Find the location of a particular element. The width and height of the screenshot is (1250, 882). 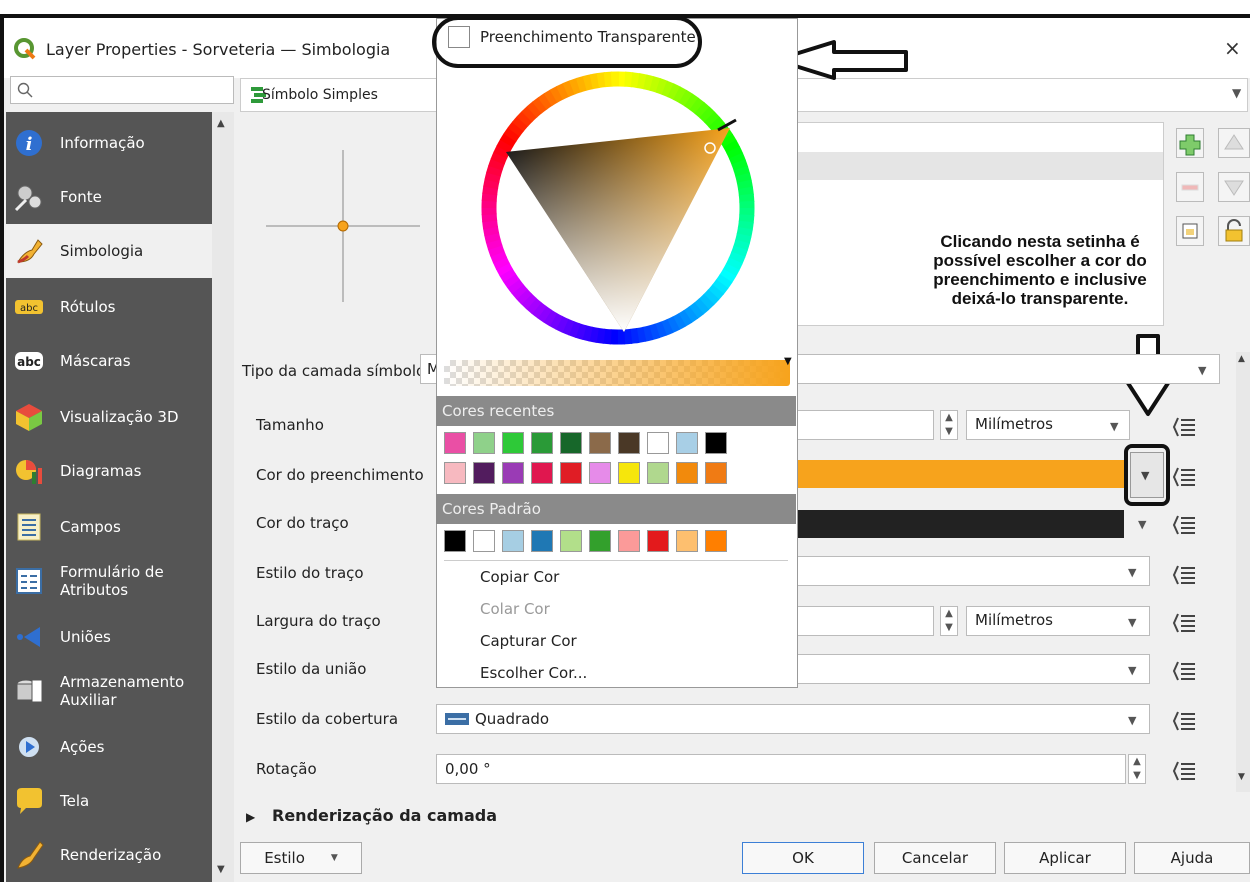

sidebar-item-10: Uniões is located at coordinates (109, 637).